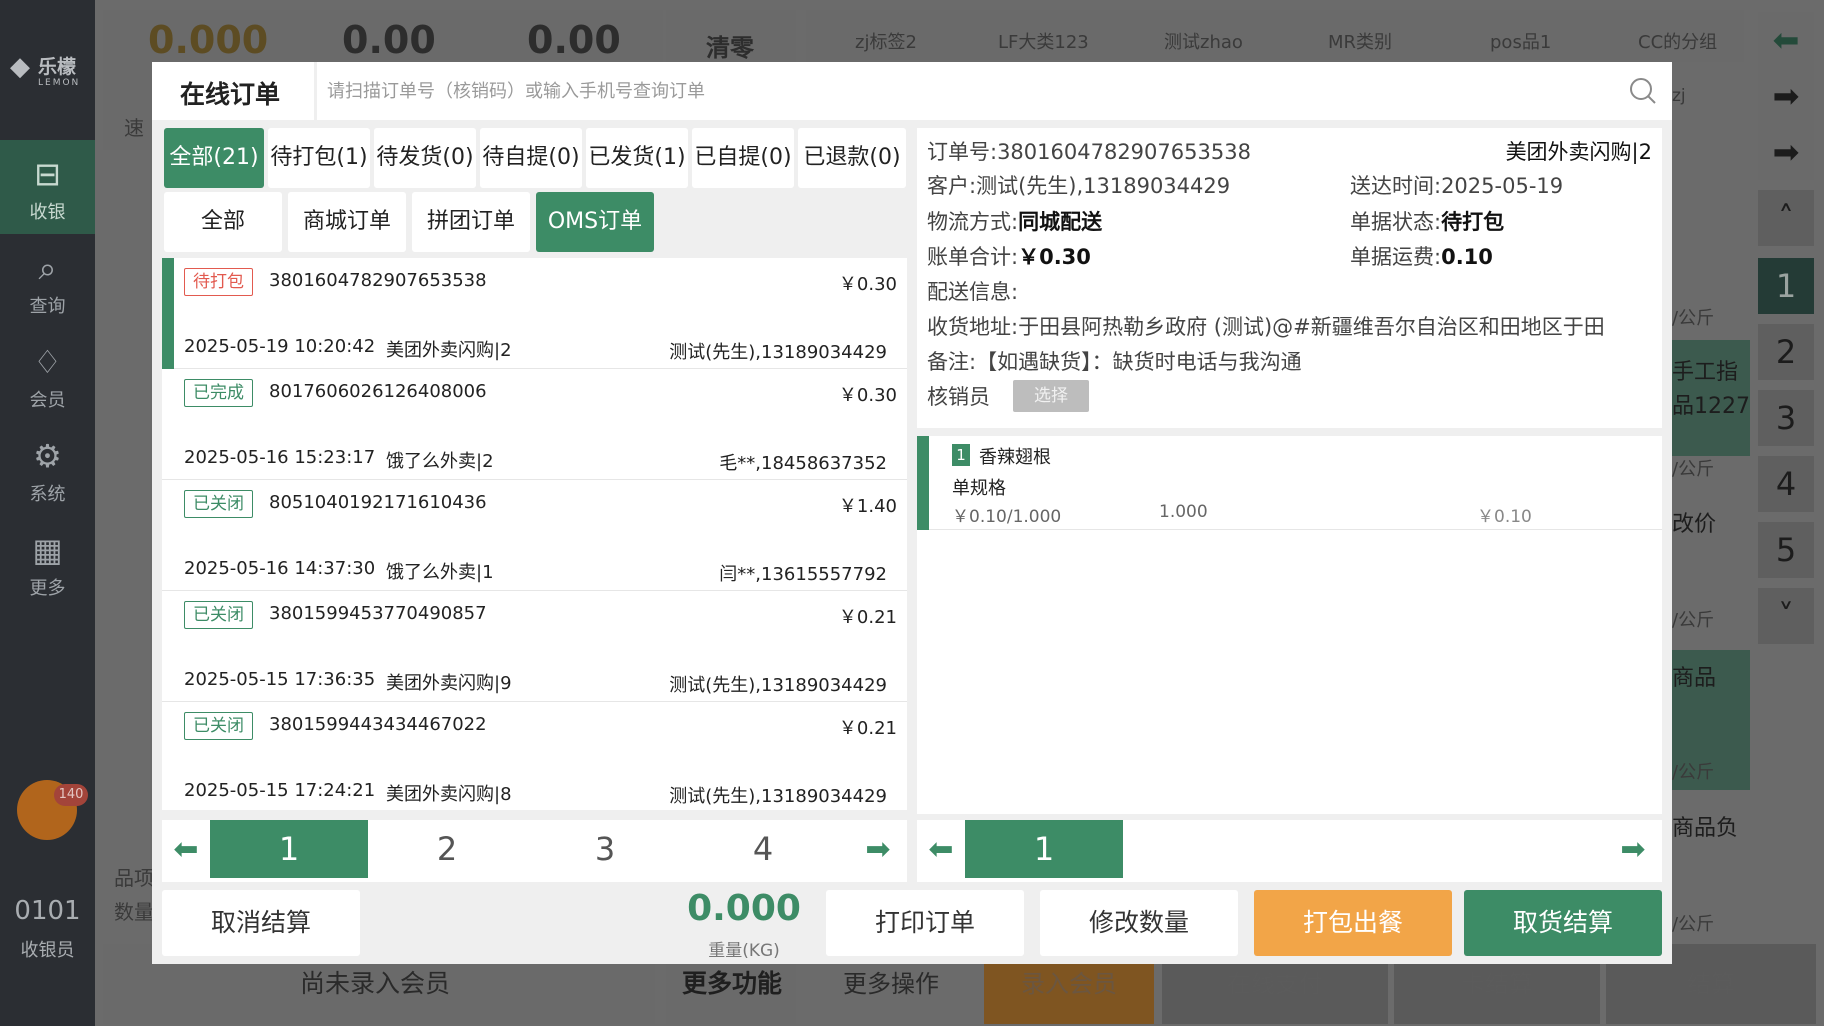 This screenshot has height=1026, width=1824. What do you see at coordinates (280, 568) in the screenshot?
I see `order-time: 2025-05-16 14:37:30` at bounding box center [280, 568].